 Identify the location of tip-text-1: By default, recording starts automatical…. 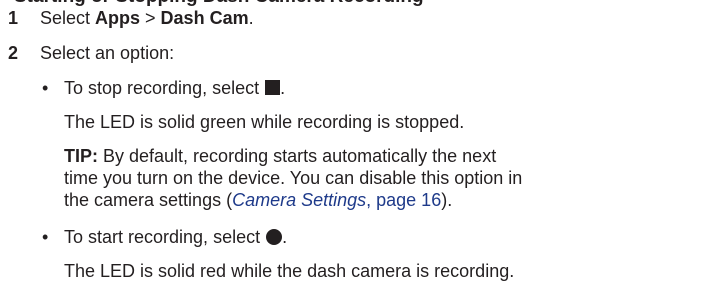
(297, 156).